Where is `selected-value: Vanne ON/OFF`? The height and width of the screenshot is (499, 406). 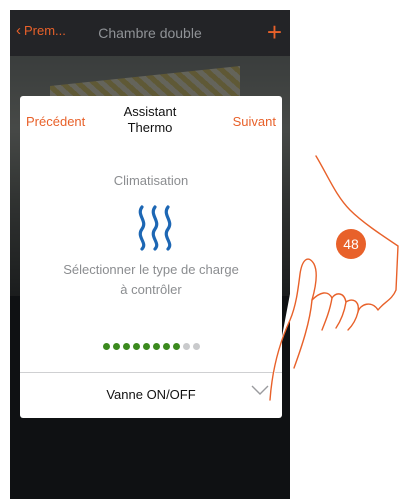 selected-value: Vanne ON/OFF is located at coordinates (151, 394).